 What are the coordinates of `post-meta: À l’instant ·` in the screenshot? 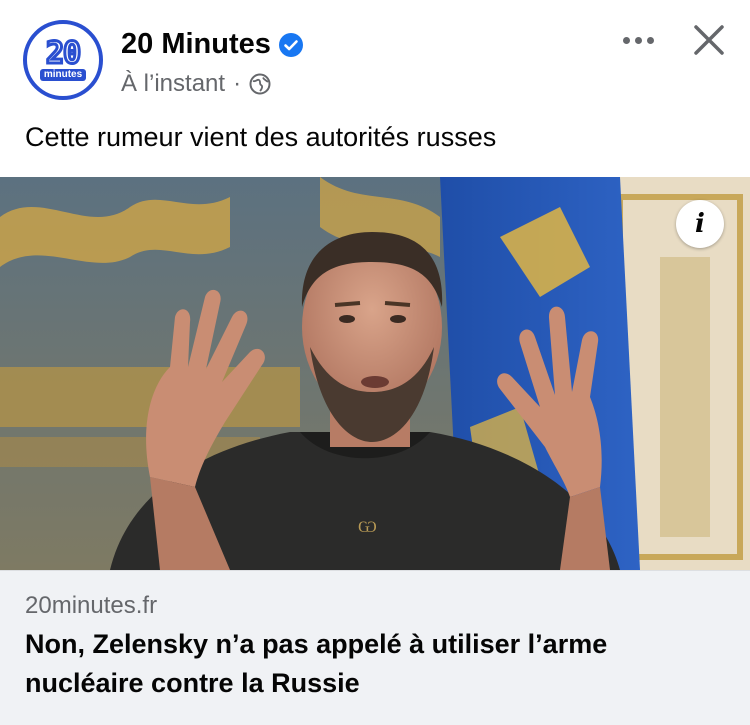 It's located at (196, 84).